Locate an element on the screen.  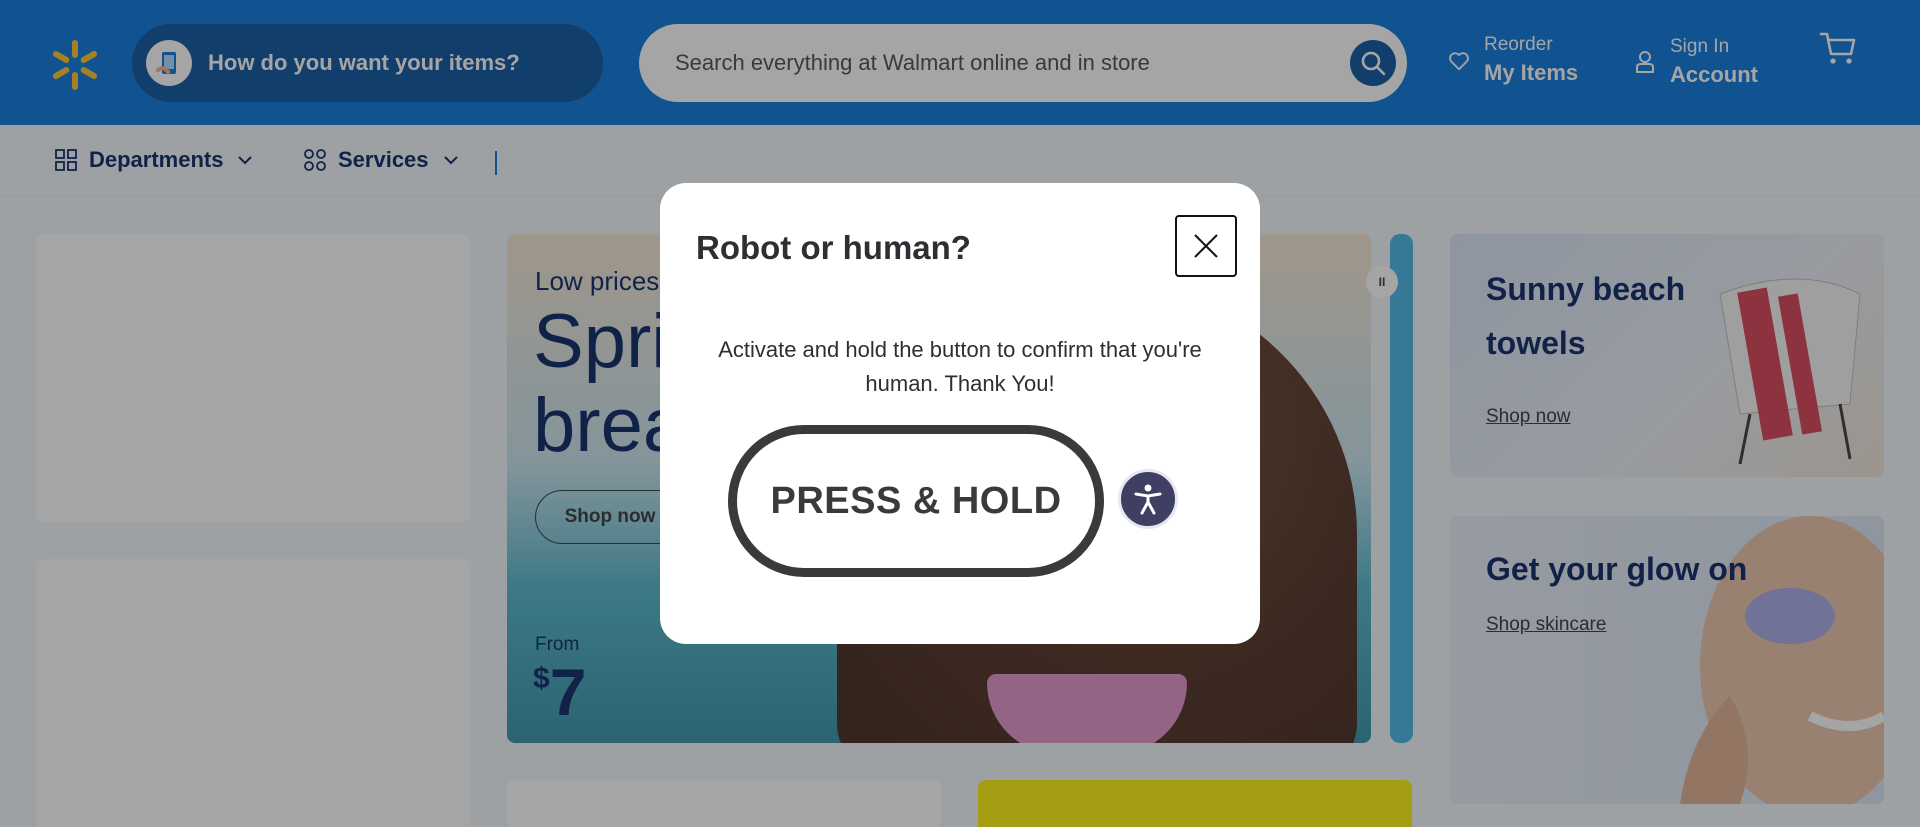
close-icon is located at coordinates (1206, 246).